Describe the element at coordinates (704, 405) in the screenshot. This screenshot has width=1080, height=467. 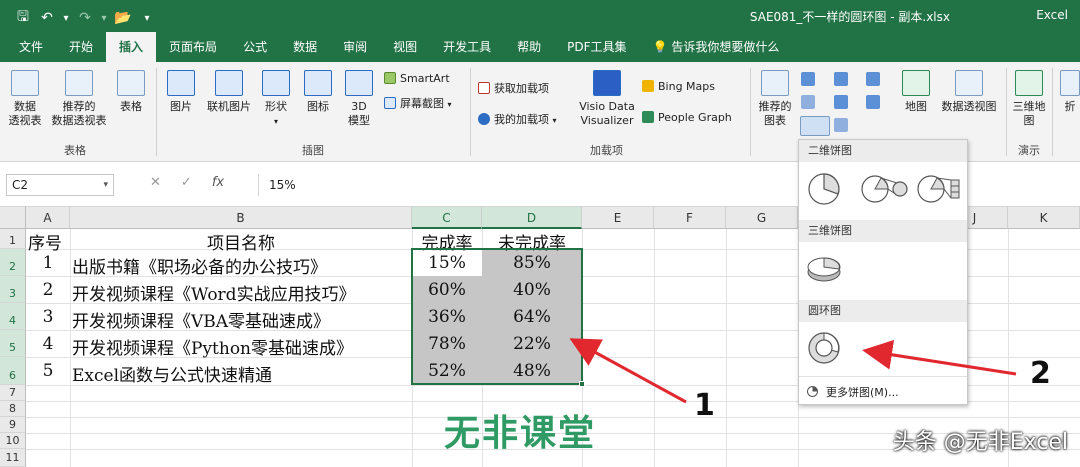
I see `annotation-number-1: 1` at that location.